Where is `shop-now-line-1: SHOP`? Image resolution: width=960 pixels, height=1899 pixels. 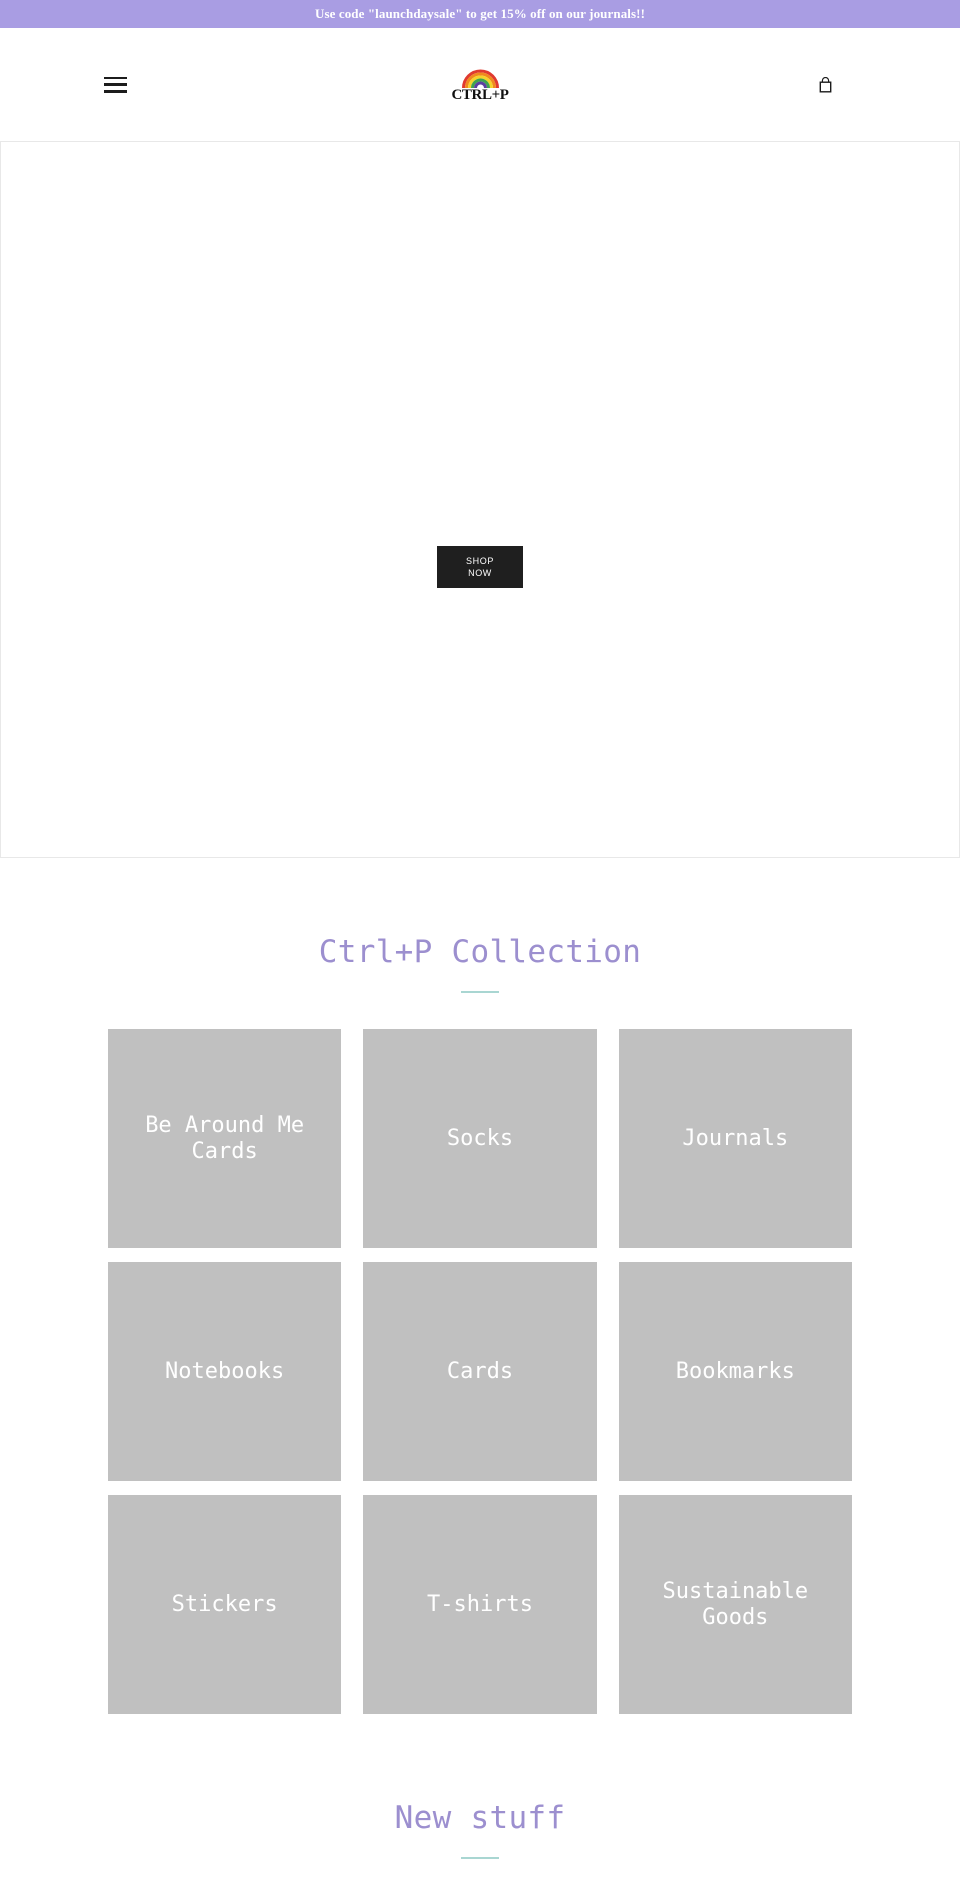
shop-now-line-1: SHOP is located at coordinates (480, 560).